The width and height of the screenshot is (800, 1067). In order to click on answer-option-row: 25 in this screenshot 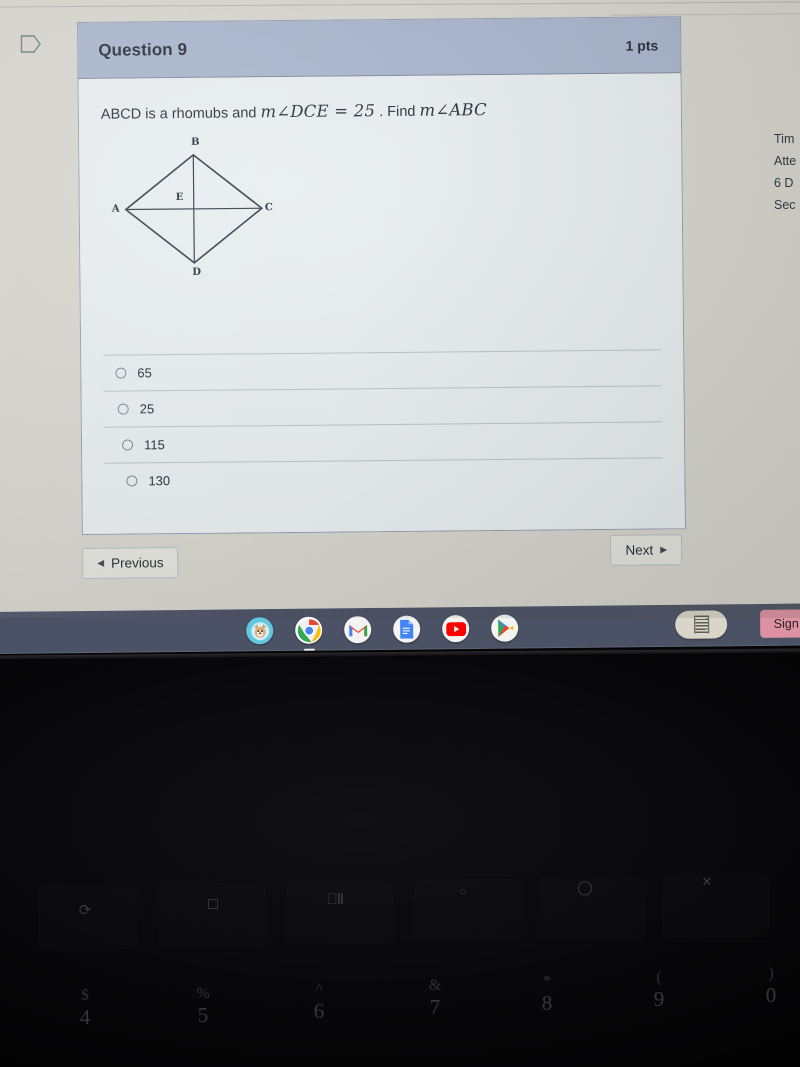, I will do `click(382, 406)`.